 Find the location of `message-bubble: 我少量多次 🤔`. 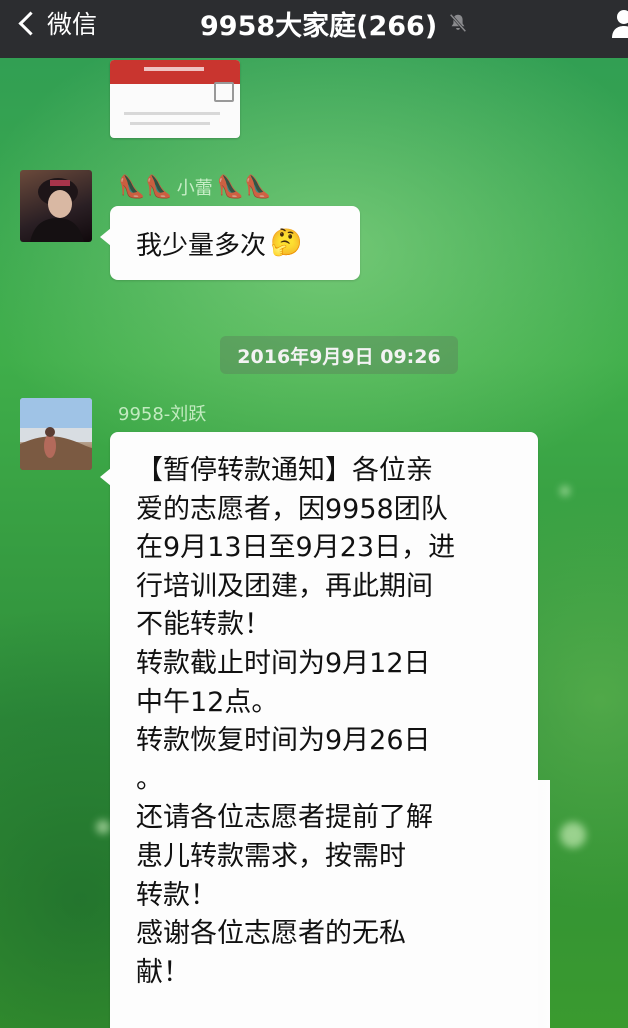

message-bubble: 我少量多次 🤔 is located at coordinates (230, 243).